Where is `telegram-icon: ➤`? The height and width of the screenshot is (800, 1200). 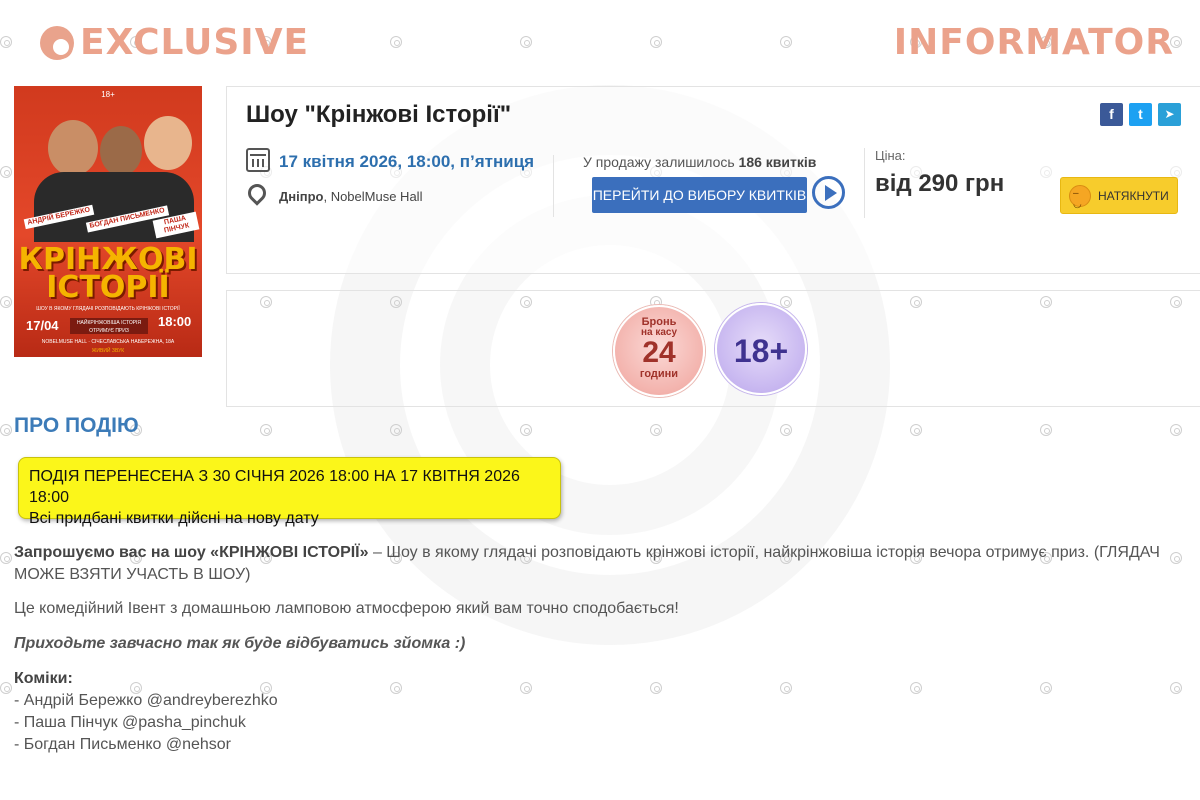
telegram-icon: ➤ is located at coordinates (1169, 114).